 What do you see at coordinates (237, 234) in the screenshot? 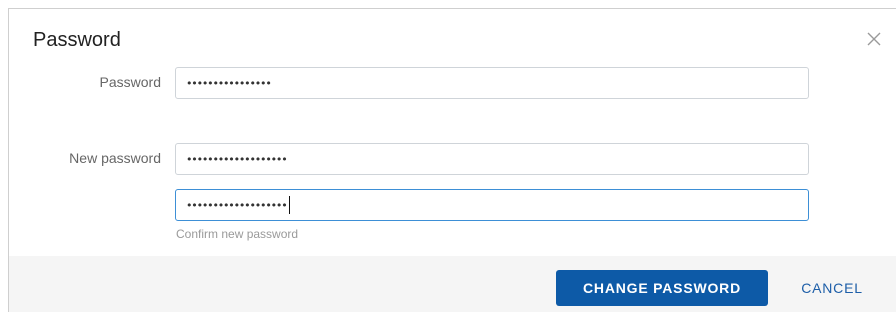
I see `confirm-password-helper: Confirm new password` at bounding box center [237, 234].